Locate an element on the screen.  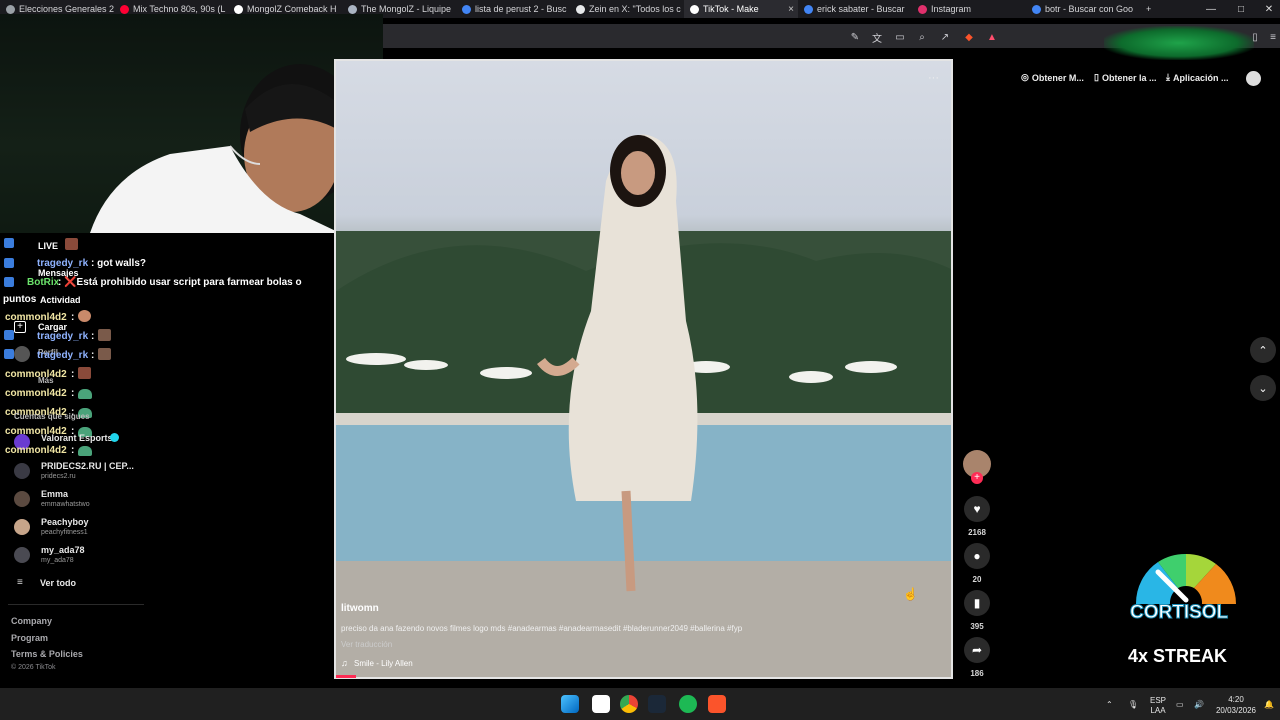
share-button: ➦ is located at coordinates (977, 650).